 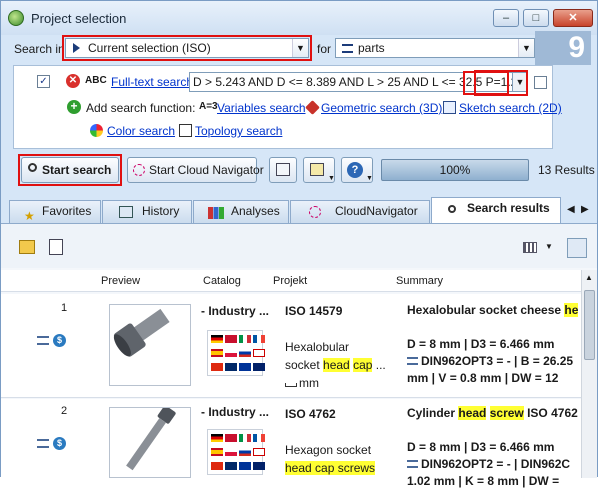 I want to click on color-search-link: Color search, so click(x=141, y=131).